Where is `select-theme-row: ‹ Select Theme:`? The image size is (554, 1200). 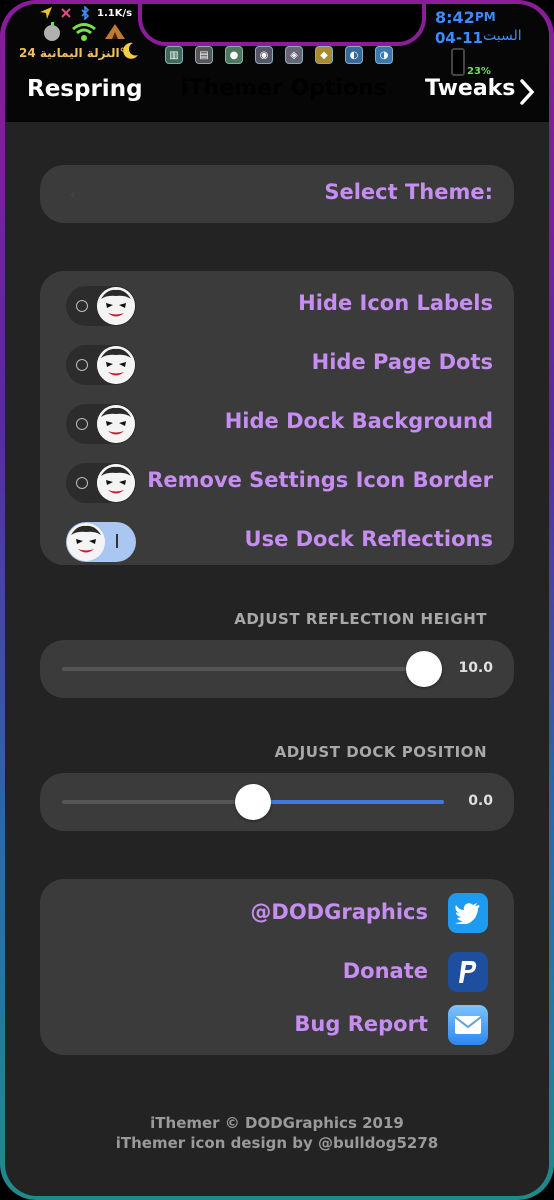
select-theme-row: ‹ Select Theme: is located at coordinates (277, 194).